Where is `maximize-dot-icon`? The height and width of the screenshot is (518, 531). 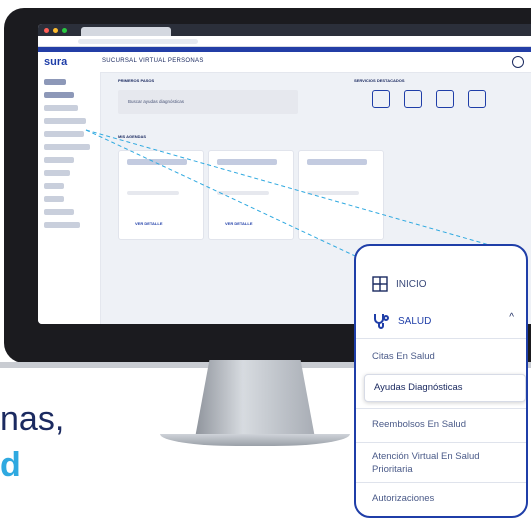 maximize-dot-icon is located at coordinates (64, 30).